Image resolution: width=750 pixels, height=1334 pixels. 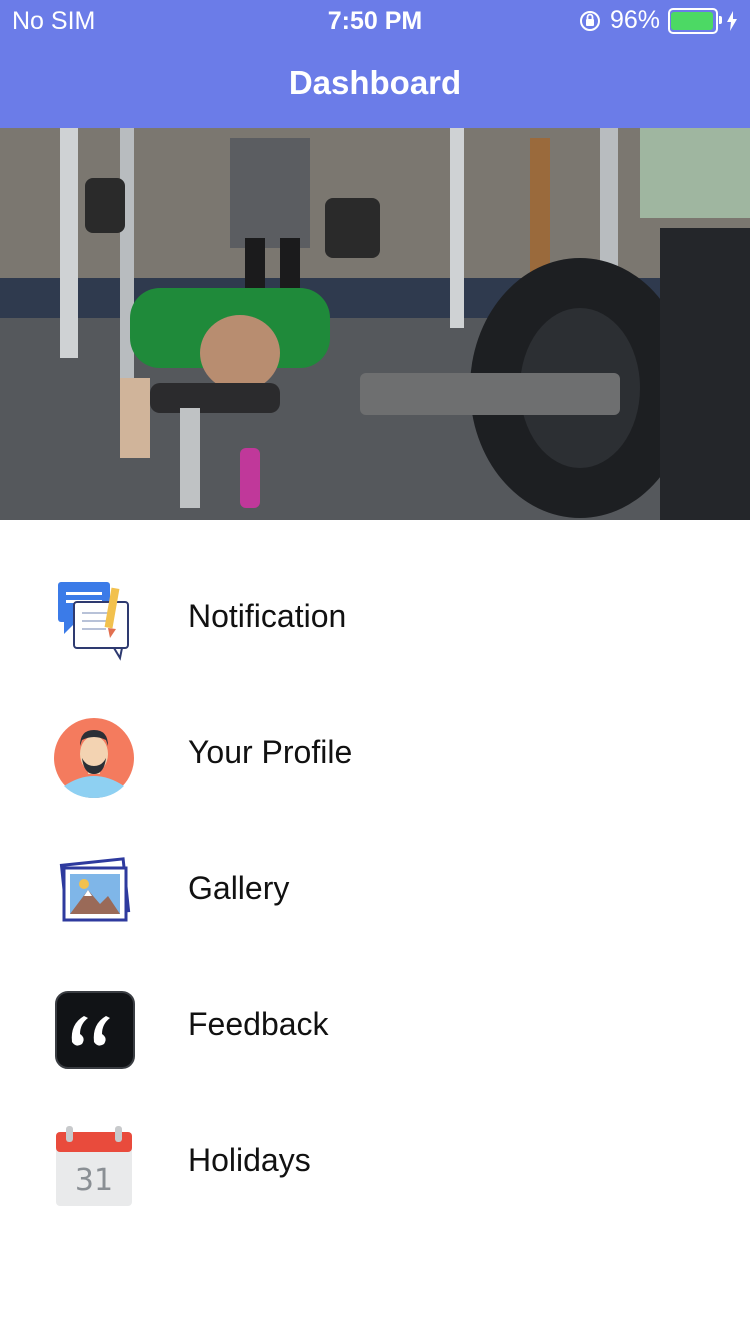 I want to click on battery-icon, so click(x=695, y=20).